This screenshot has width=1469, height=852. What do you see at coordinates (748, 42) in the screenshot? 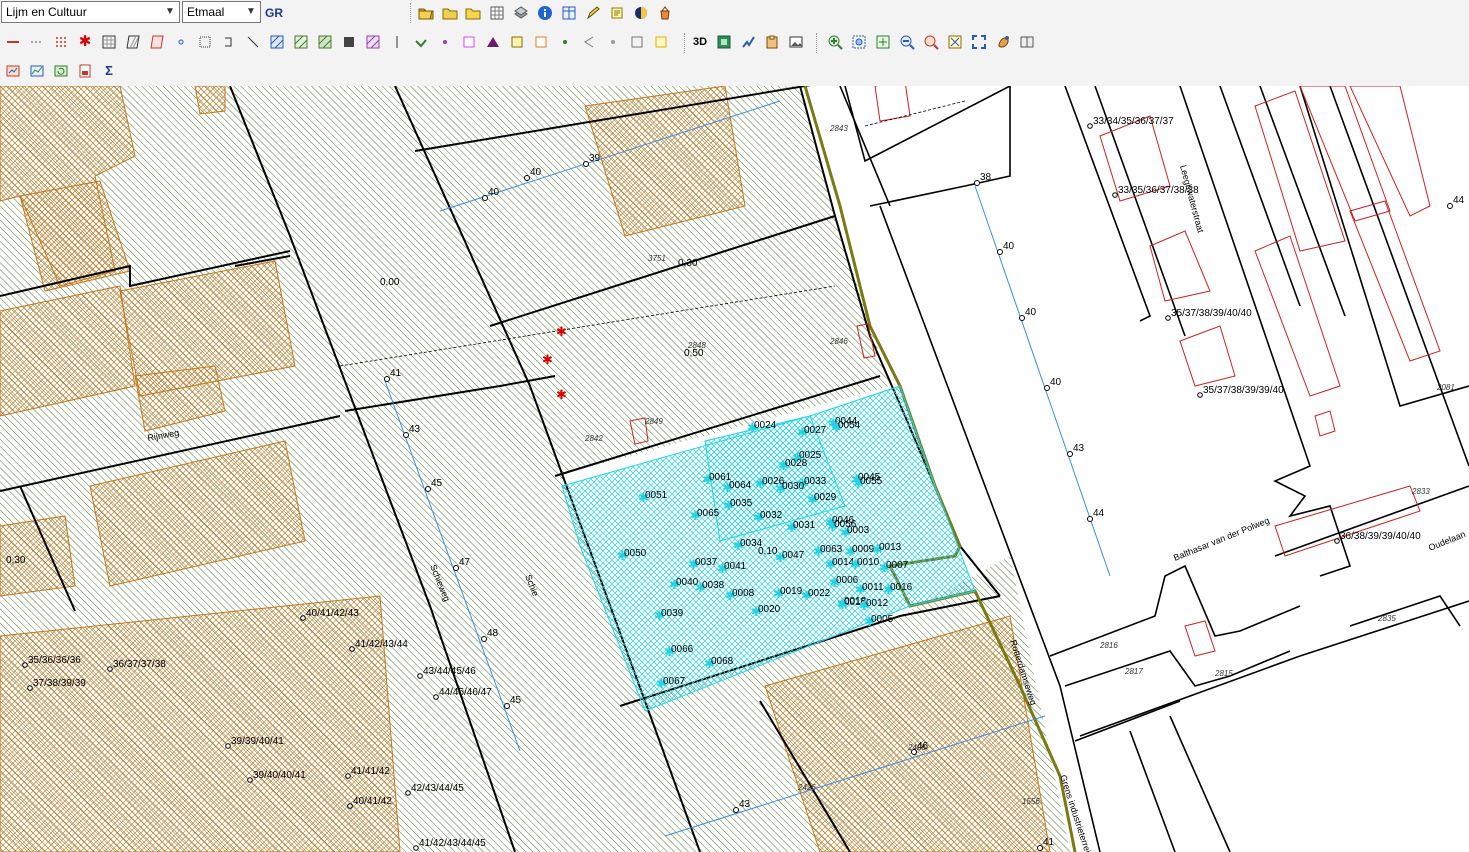
I see `route-icon` at bounding box center [748, 42].